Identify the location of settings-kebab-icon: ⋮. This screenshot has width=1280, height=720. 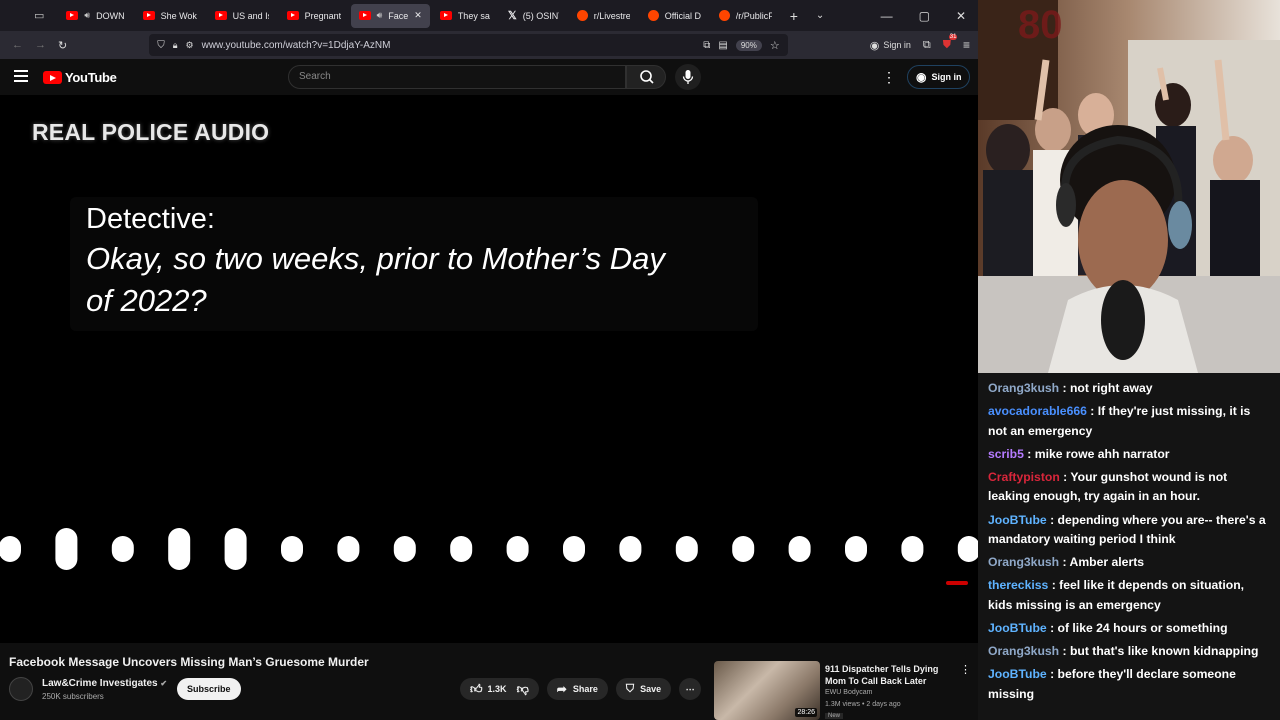
(889, 77).